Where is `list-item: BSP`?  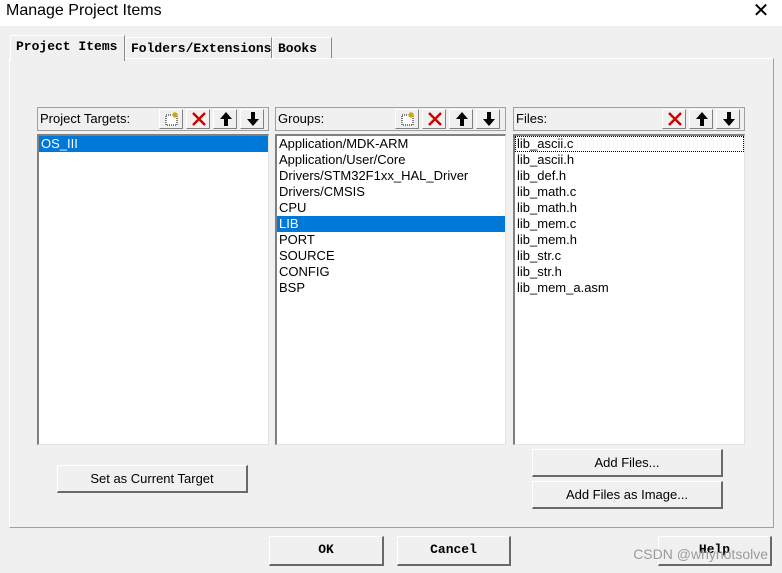 list-item: BSP is located at coordinates (391, 288).